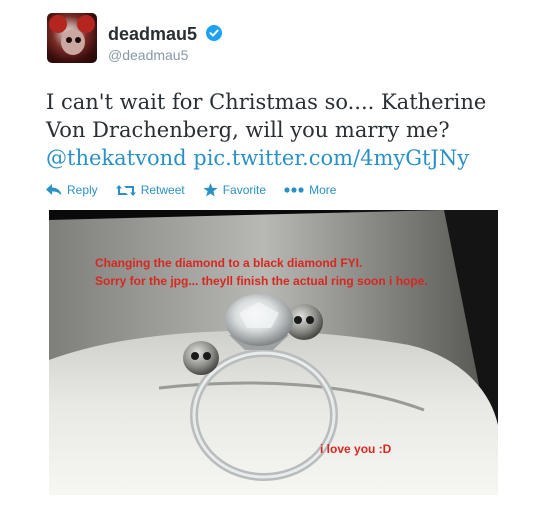 The width and height of the screenshot is (550, 508). Describe the element at coordinates (125, 190) in the screenshot. I see `retweet-icon` at that location.